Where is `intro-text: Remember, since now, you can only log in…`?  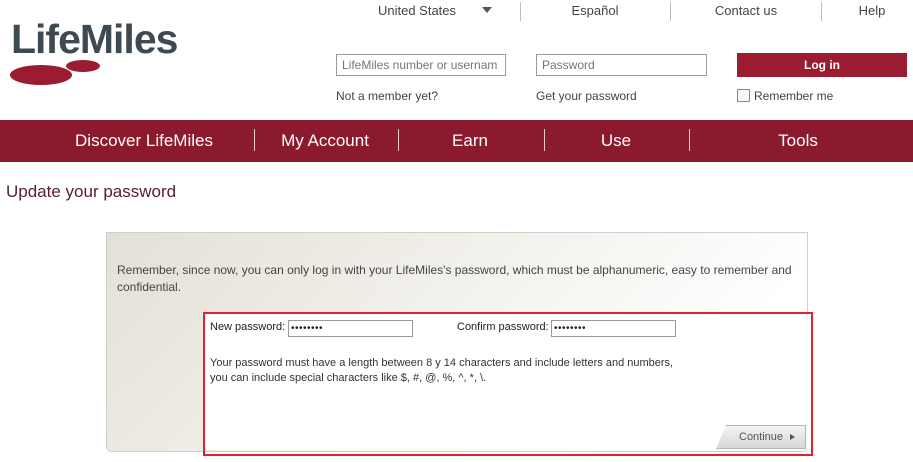
intro-text: Remember, since now, you can only log in… is located at coordinates (454, 278).